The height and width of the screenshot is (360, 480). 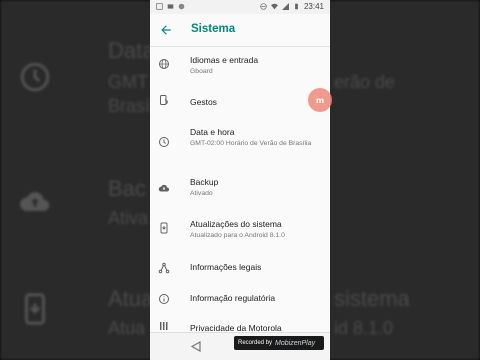 What do you see at coordinates (127, 188) in the screenshot?
I see `bg-title-backup: Bac` at bounding box center [127, 188].